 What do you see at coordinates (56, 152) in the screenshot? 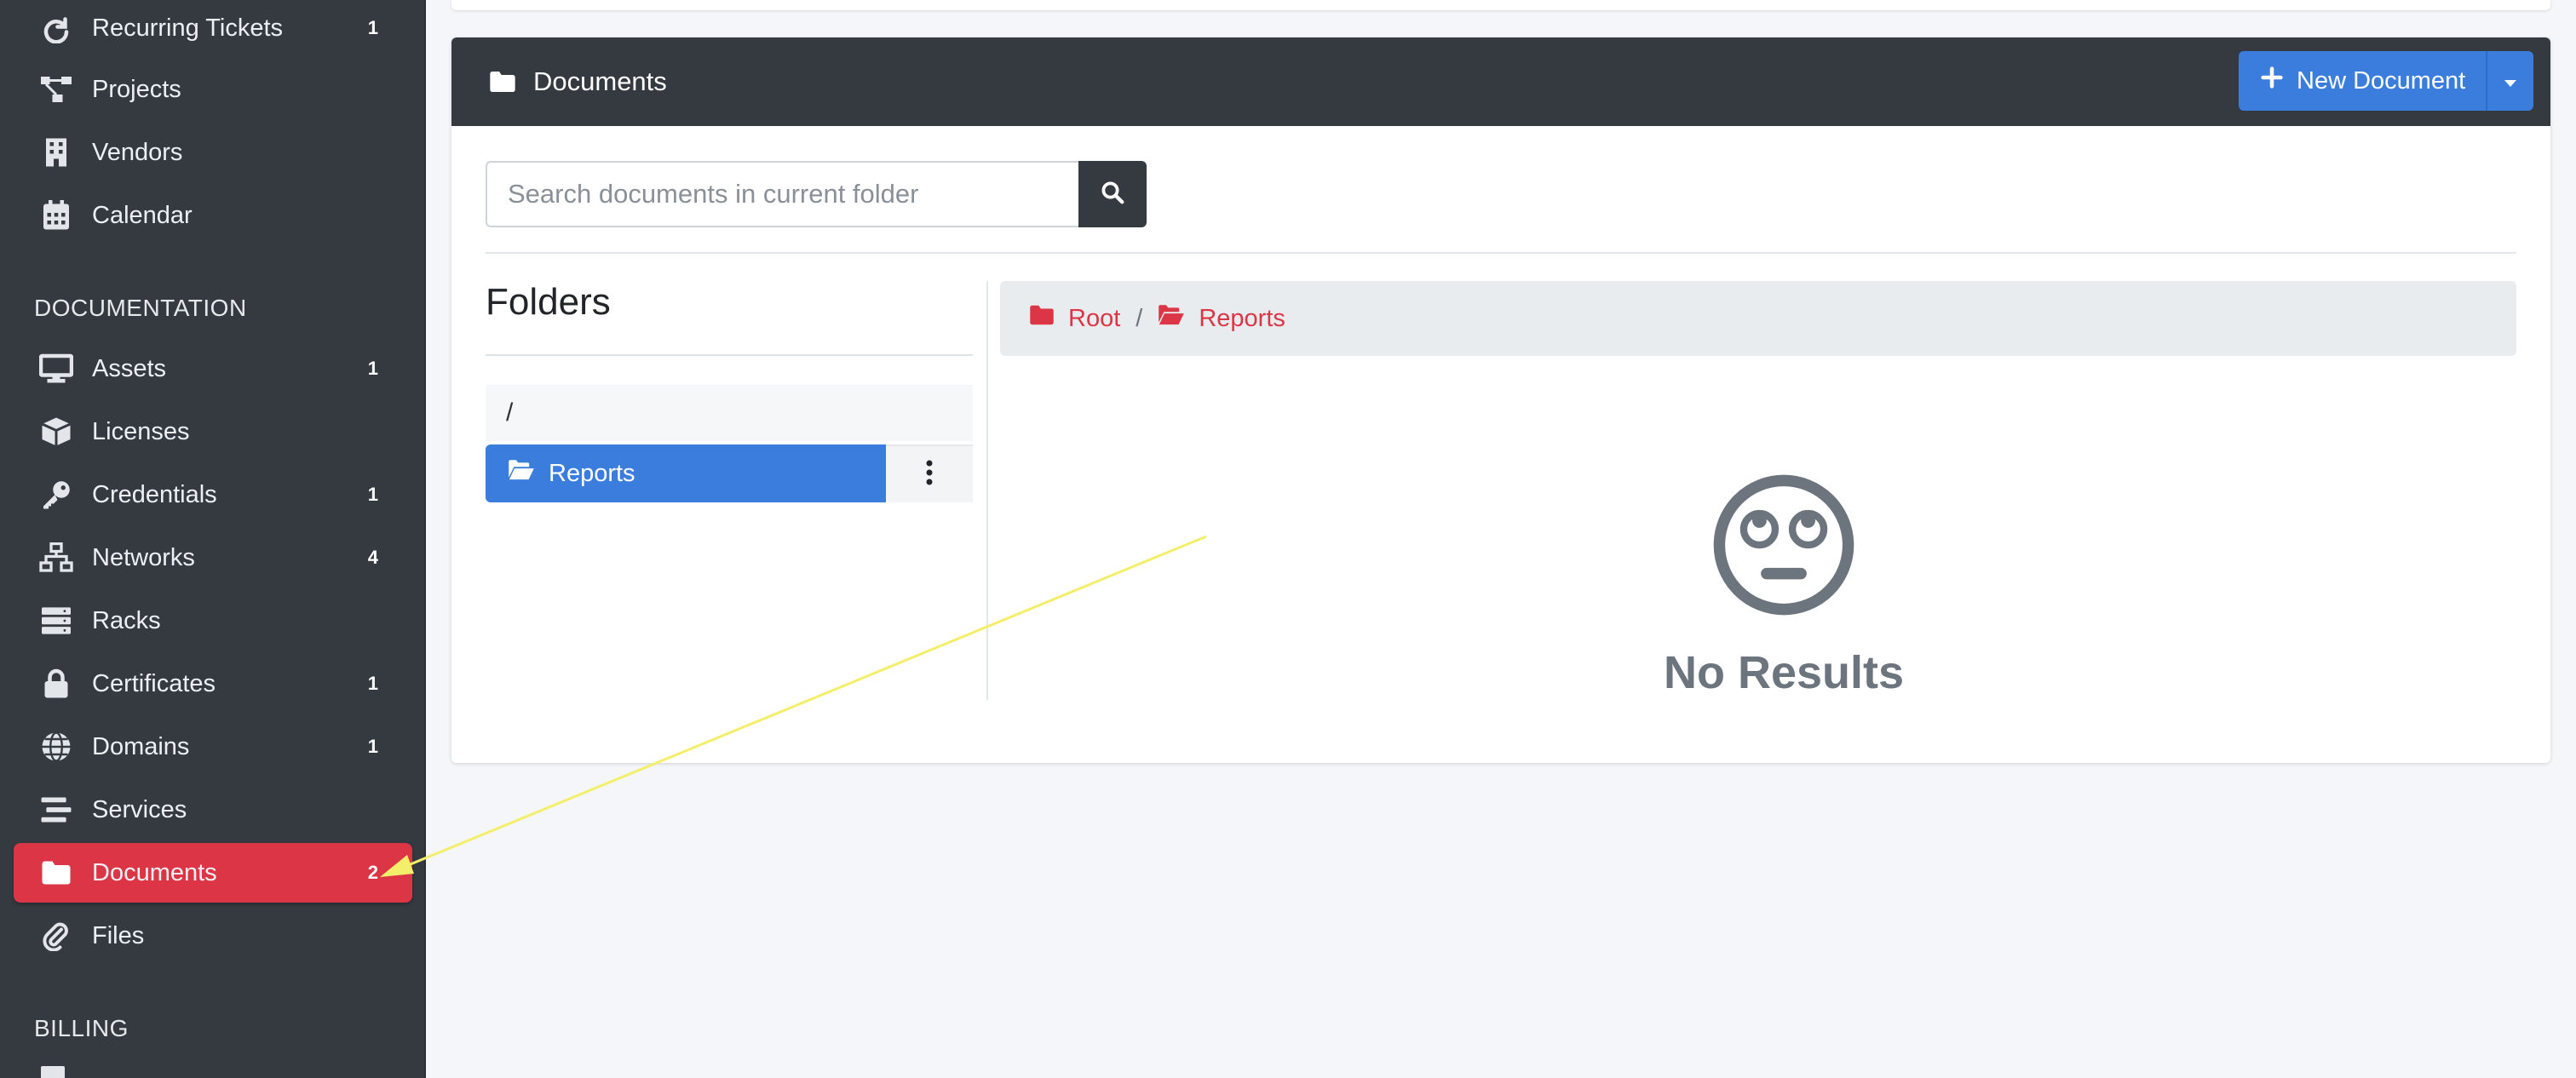
I see `building-icon` at bounding box center [56, 152].